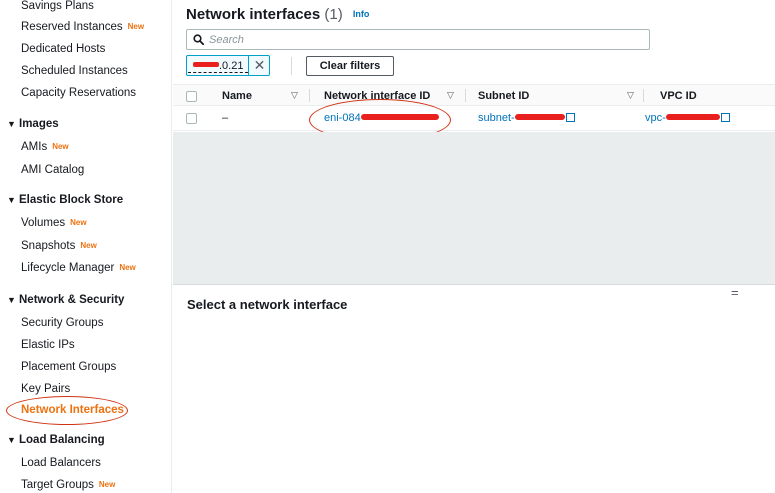  I want to click on sidebar-item-capacity-reservations: Capacity Reservations, so click(78, 93).